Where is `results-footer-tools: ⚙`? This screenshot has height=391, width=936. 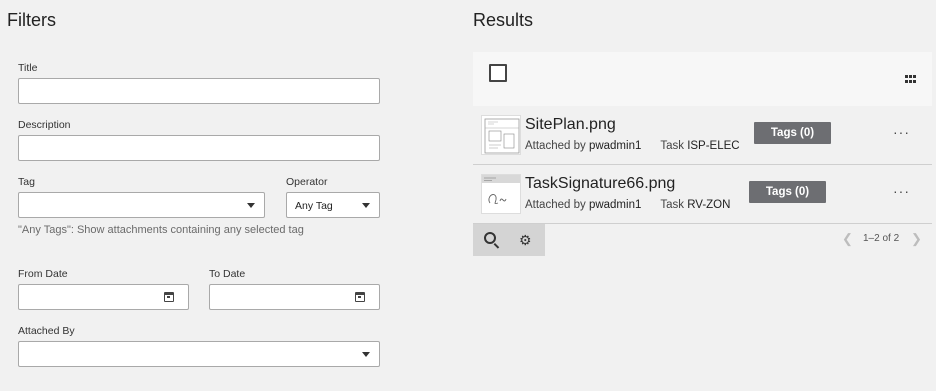 results-footer-tools: ⚙ is located at coordinates (509, 240).